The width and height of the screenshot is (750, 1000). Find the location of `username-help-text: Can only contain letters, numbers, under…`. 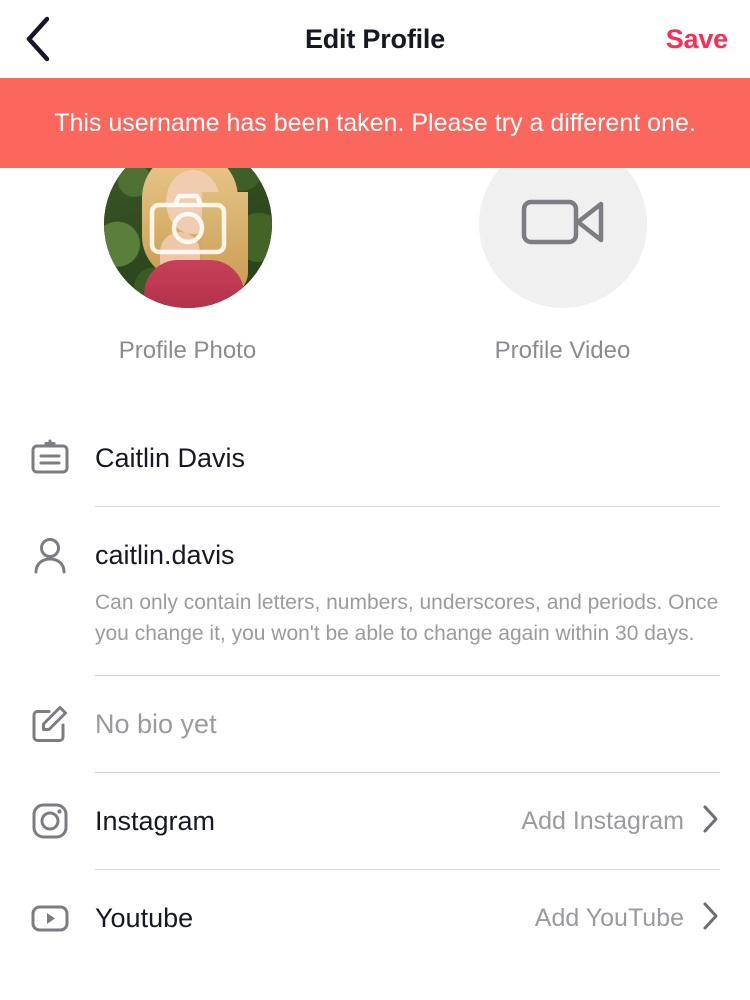

username-help-text: Can only contain letters, numbers, under… is located at coordinates (407, 618).